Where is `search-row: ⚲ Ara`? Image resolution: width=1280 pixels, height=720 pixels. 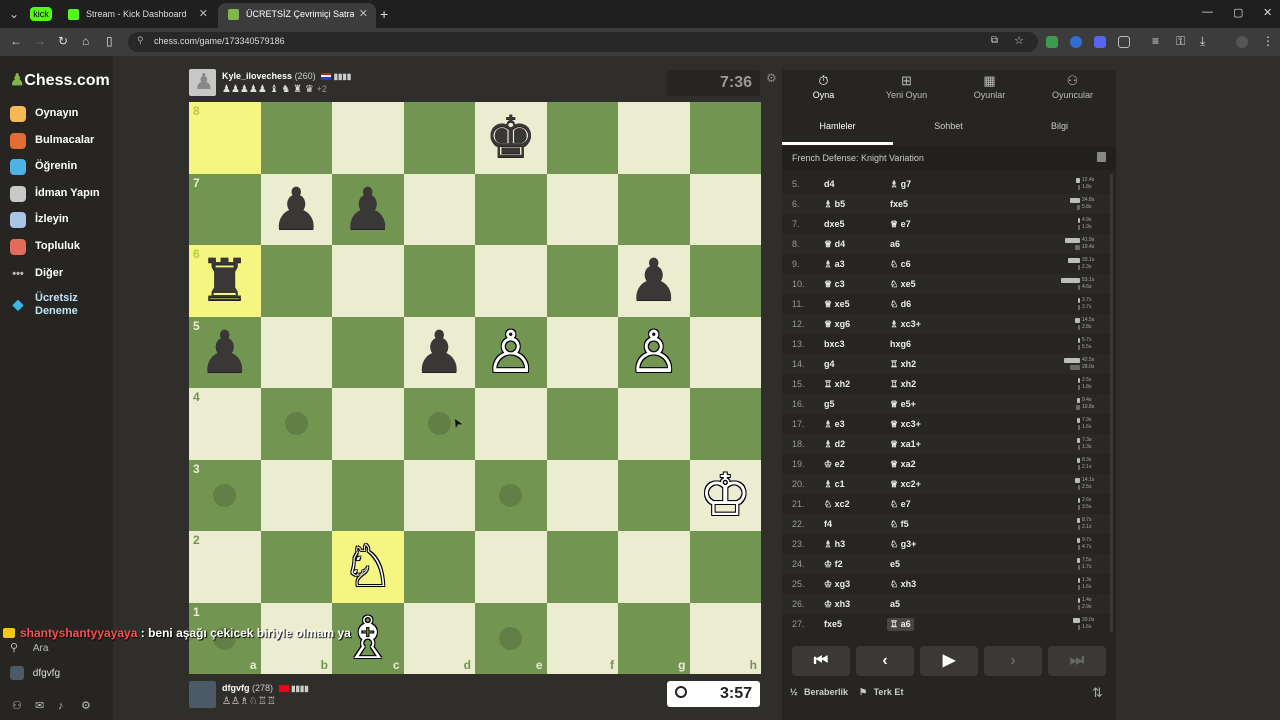
search-row: ⚲ Ara is located at coordinates (29, 647).